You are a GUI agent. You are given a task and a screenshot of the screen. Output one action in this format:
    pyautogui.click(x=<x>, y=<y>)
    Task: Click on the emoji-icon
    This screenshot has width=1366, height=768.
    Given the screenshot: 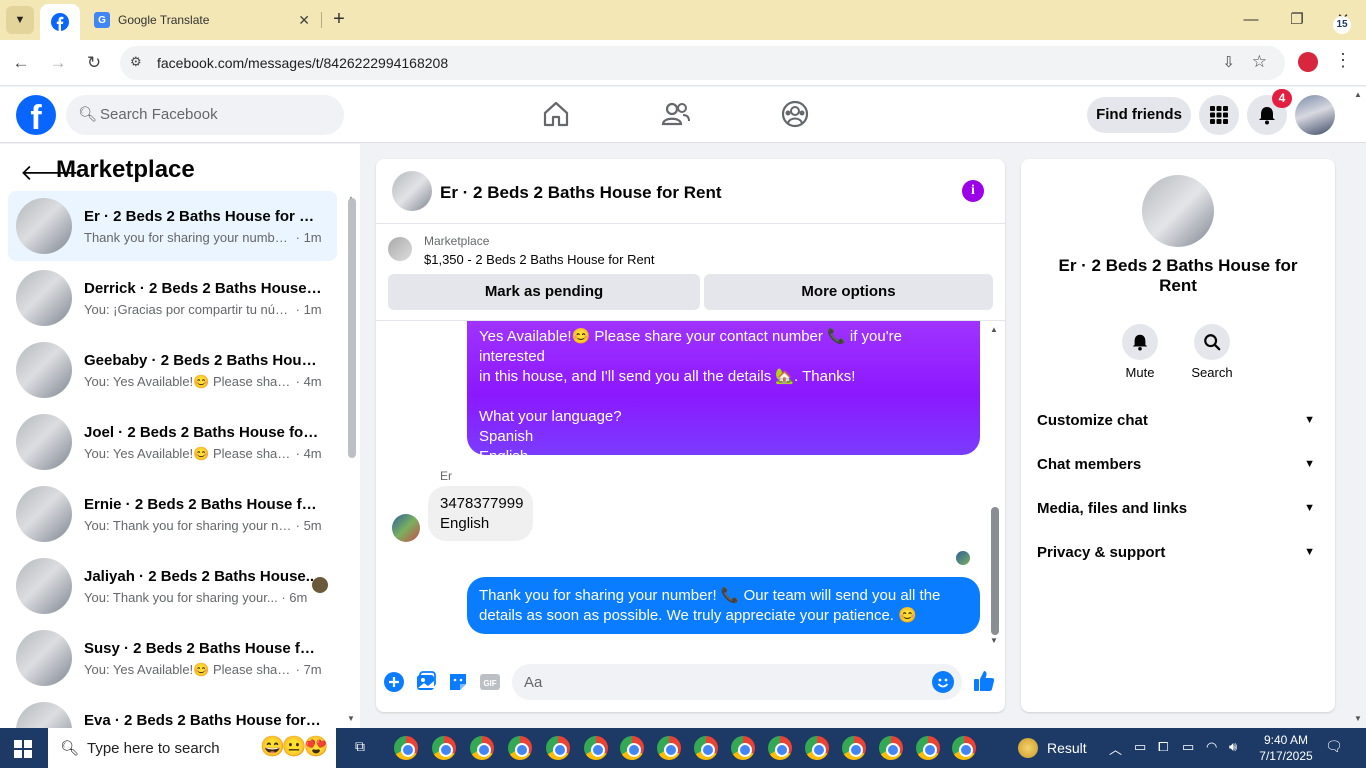 What is the action you would take?
    pyautogui.click(x=943, y=682)
    